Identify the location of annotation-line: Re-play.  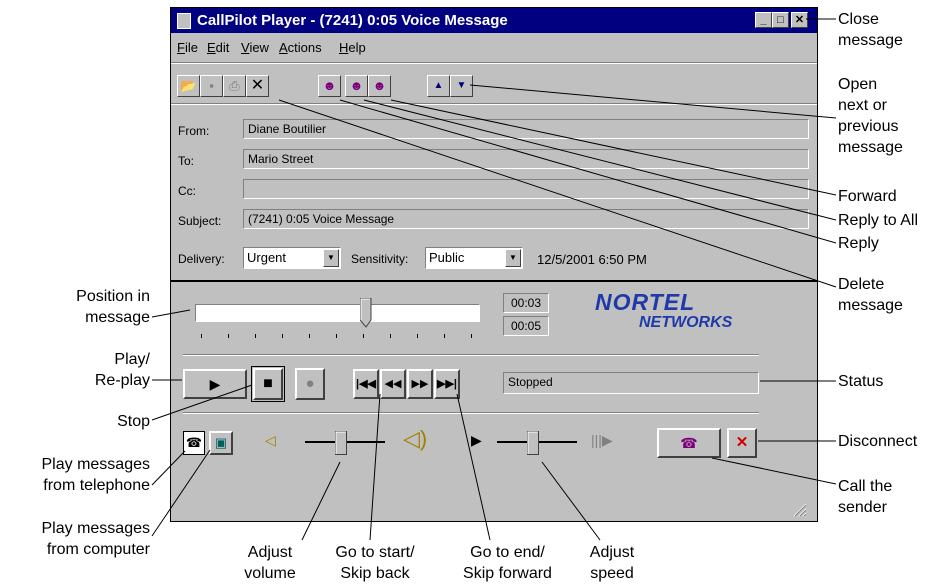
(122, 380).